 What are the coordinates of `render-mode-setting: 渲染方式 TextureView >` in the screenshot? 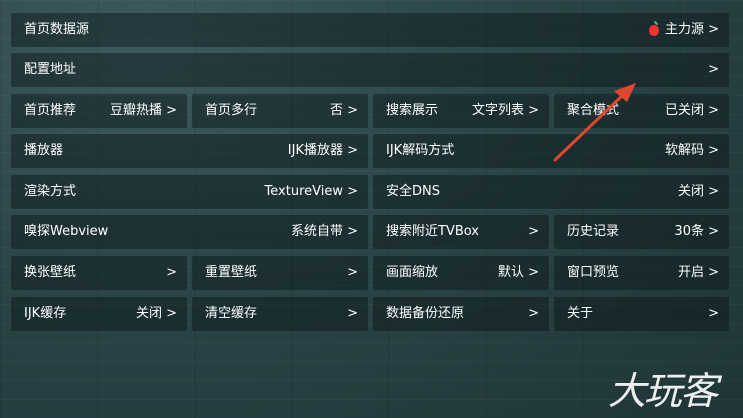 It's located at (189, 192).